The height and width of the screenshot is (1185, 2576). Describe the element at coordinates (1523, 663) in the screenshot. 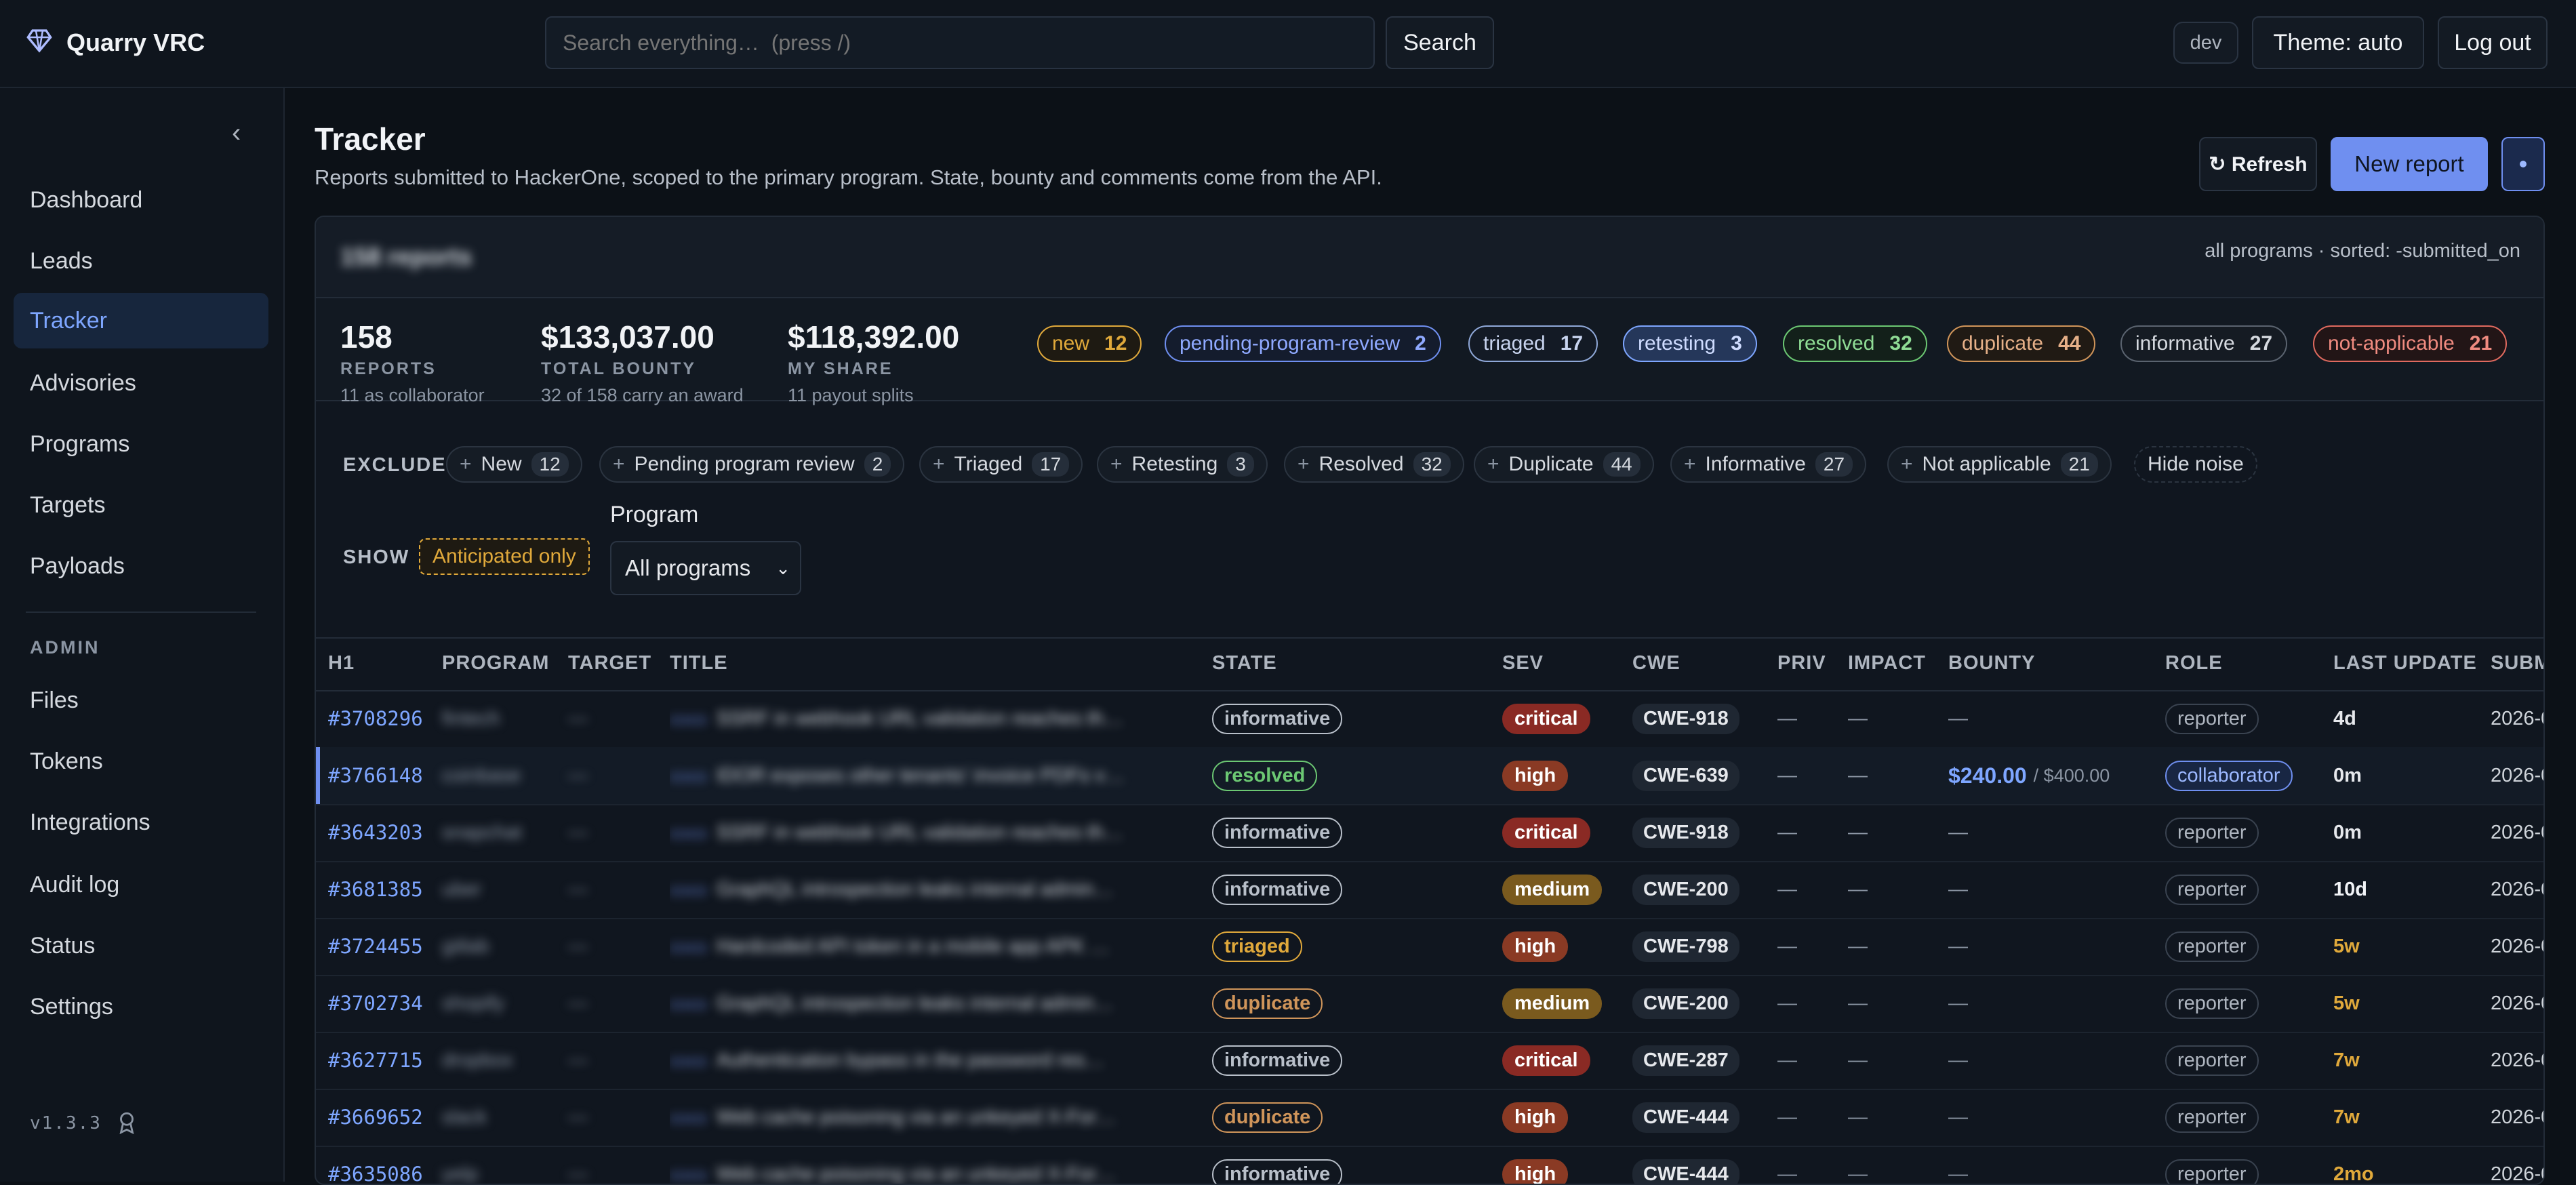

I see `col-sev: SEV` at that location.